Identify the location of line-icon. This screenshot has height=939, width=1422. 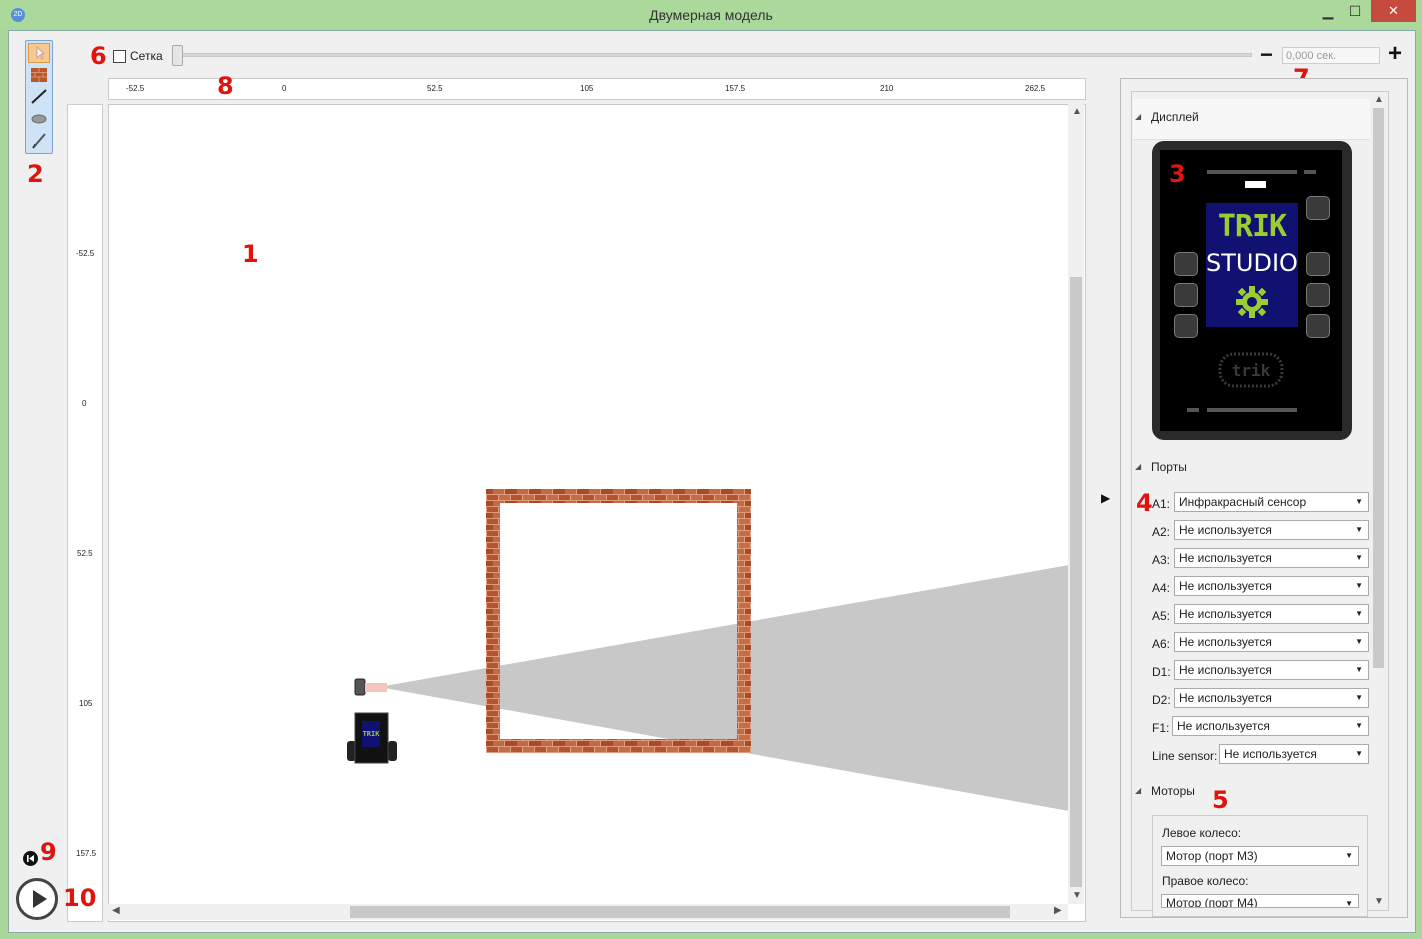
(39, 96).